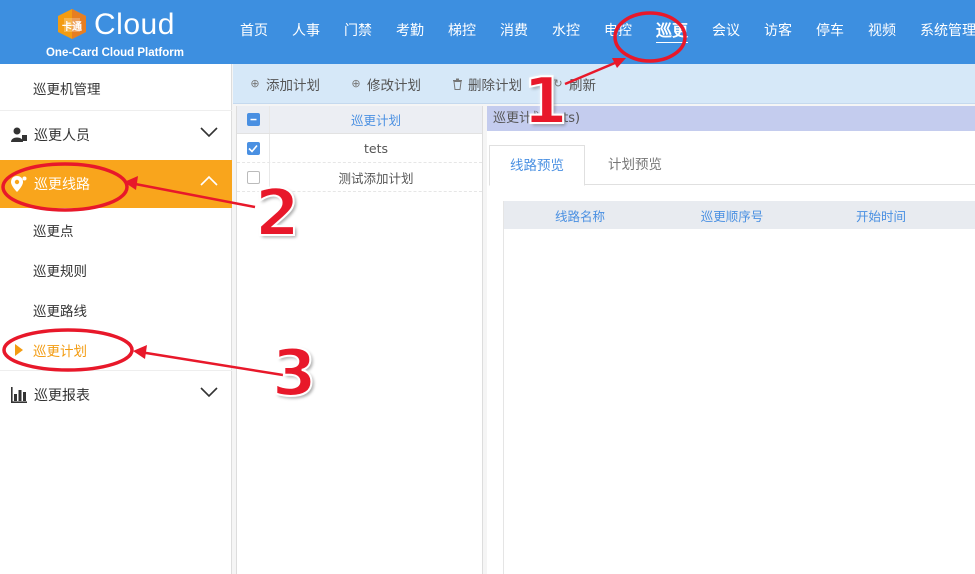  I want to click on brand-name: Cloud, so click(134, 24).